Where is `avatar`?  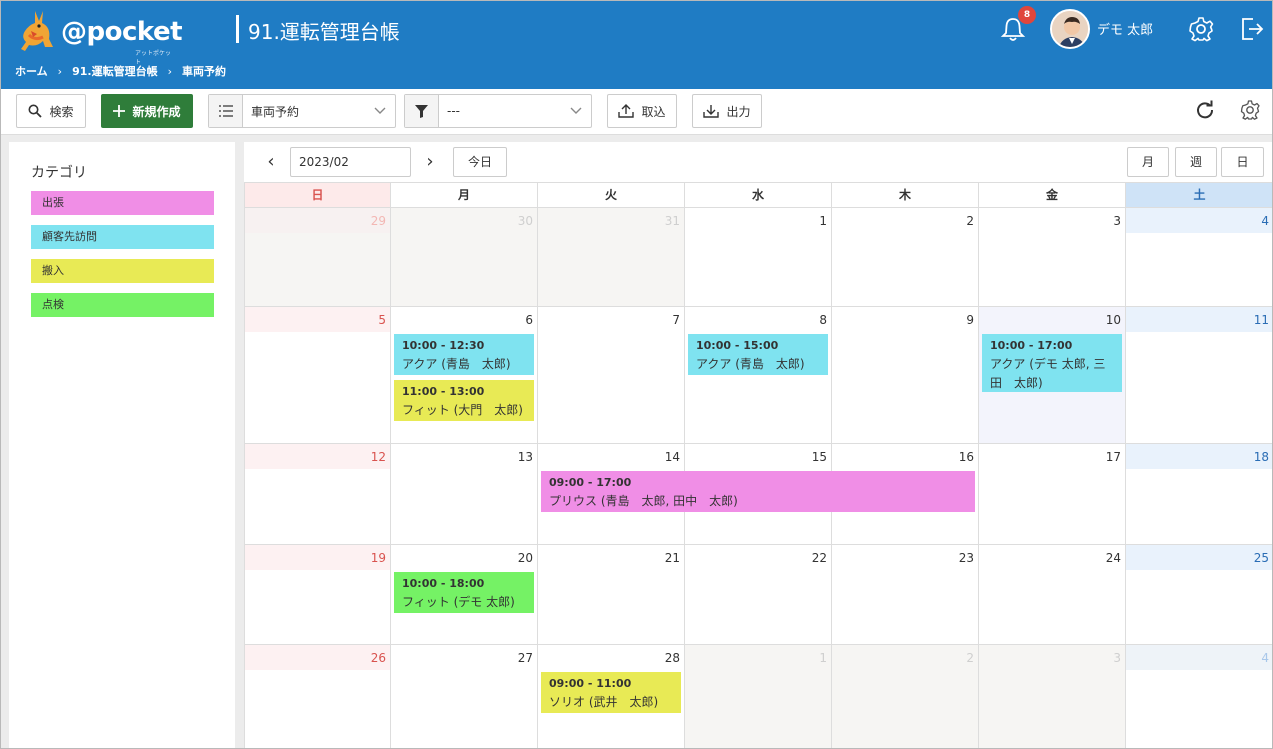 avatar is located at coordinates (1070, 29).